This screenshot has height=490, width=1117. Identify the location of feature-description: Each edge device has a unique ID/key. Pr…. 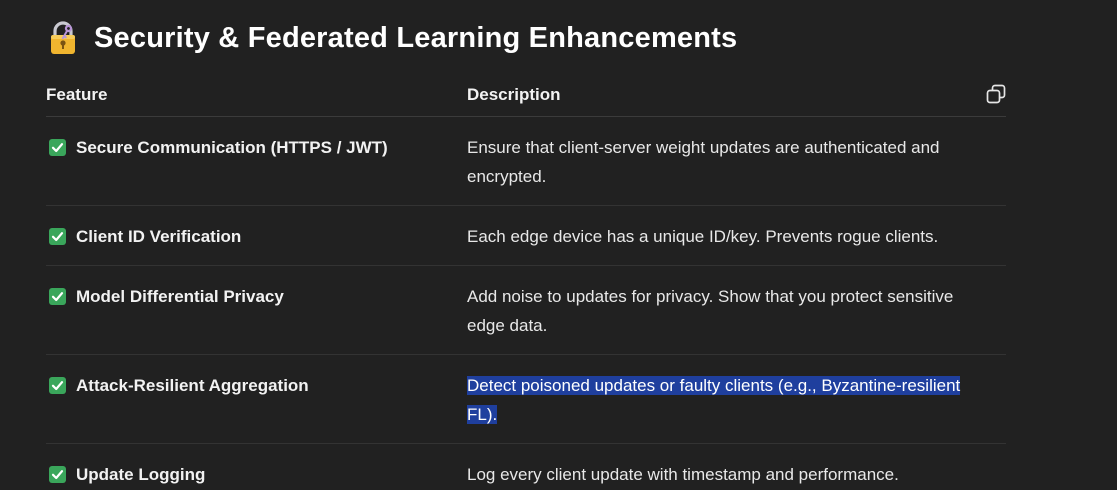
(703, 236).